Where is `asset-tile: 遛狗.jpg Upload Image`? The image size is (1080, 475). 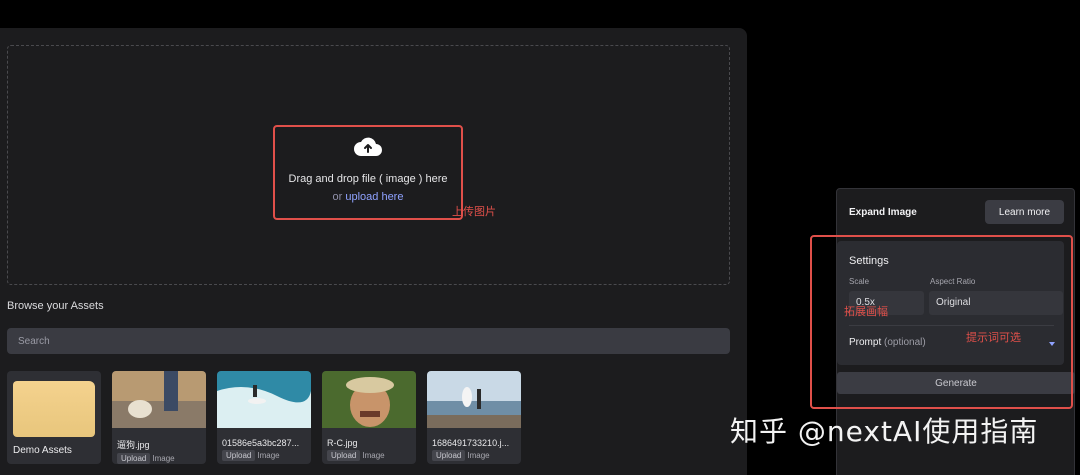 asset-tile: 遛狗.jpg Upload Image is located at coordinates (159, 417).